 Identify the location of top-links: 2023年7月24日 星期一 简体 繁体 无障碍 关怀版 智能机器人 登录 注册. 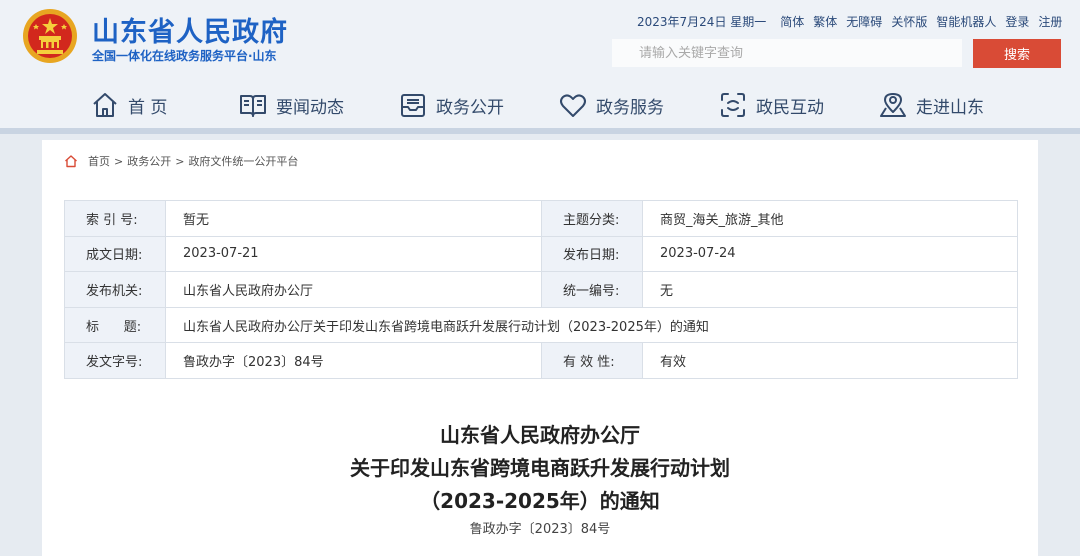
(849, 21).